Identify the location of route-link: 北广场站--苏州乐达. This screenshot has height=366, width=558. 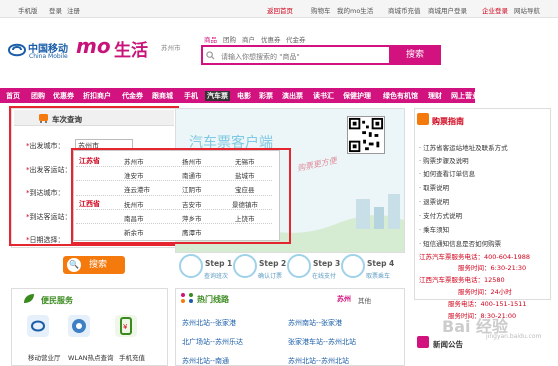
(212, 342).